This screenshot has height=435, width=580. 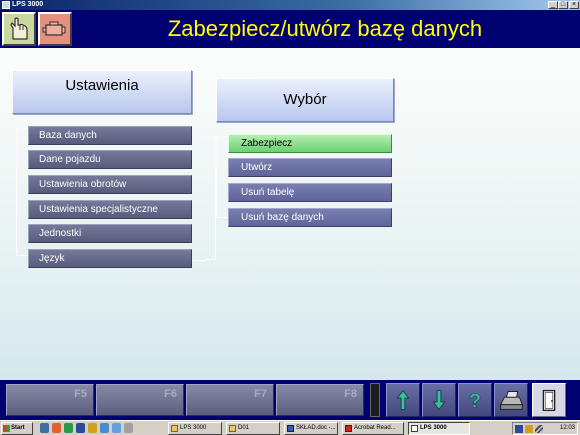 What do you see at coordinates (567, 428) in the screenshot?
I see `clock: 12:03` at bounding box center [567, 428].